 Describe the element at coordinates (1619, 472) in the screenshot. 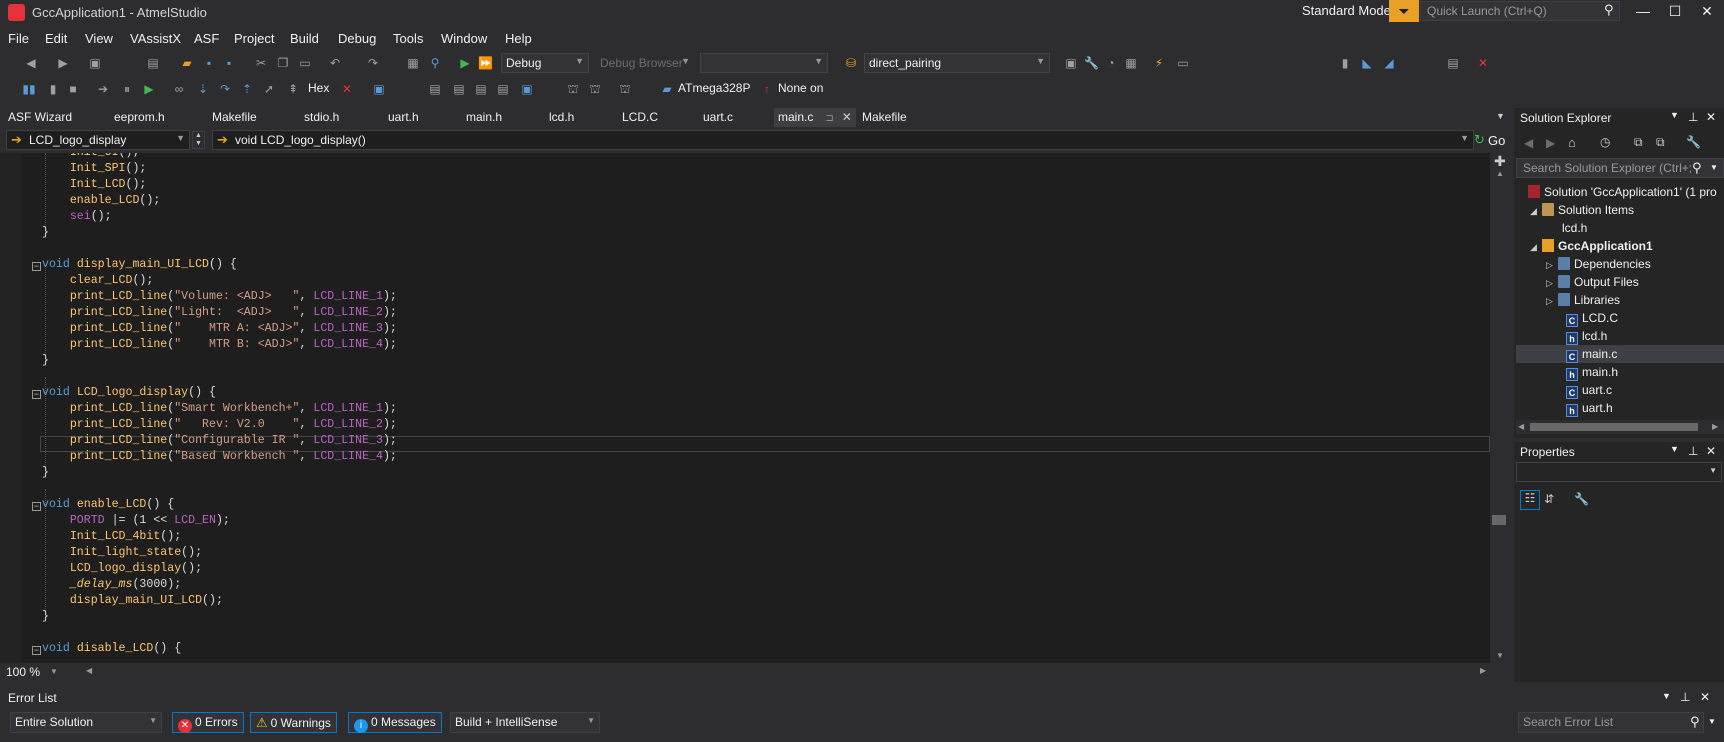

I see `object-select: ▼` at that location.